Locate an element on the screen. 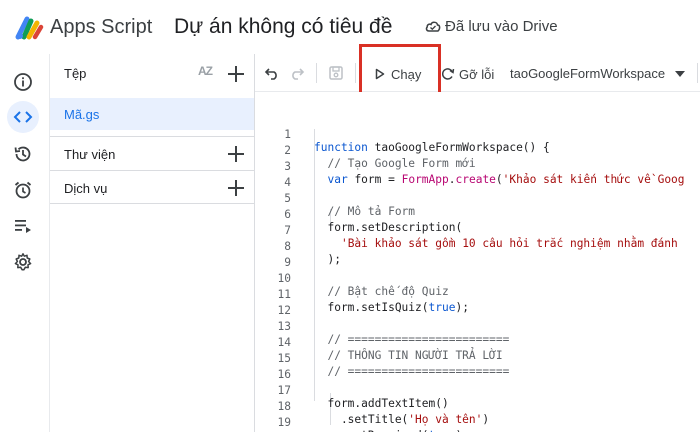  debug-icon is located at coordinates (448, 74).